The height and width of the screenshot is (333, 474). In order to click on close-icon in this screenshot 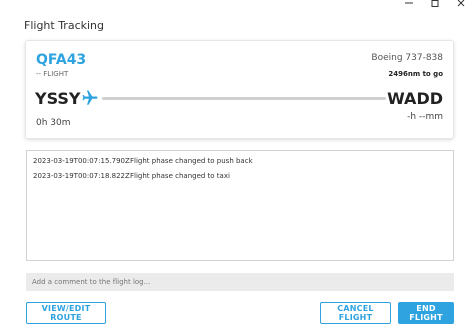, I will do `click(461, 6)`.